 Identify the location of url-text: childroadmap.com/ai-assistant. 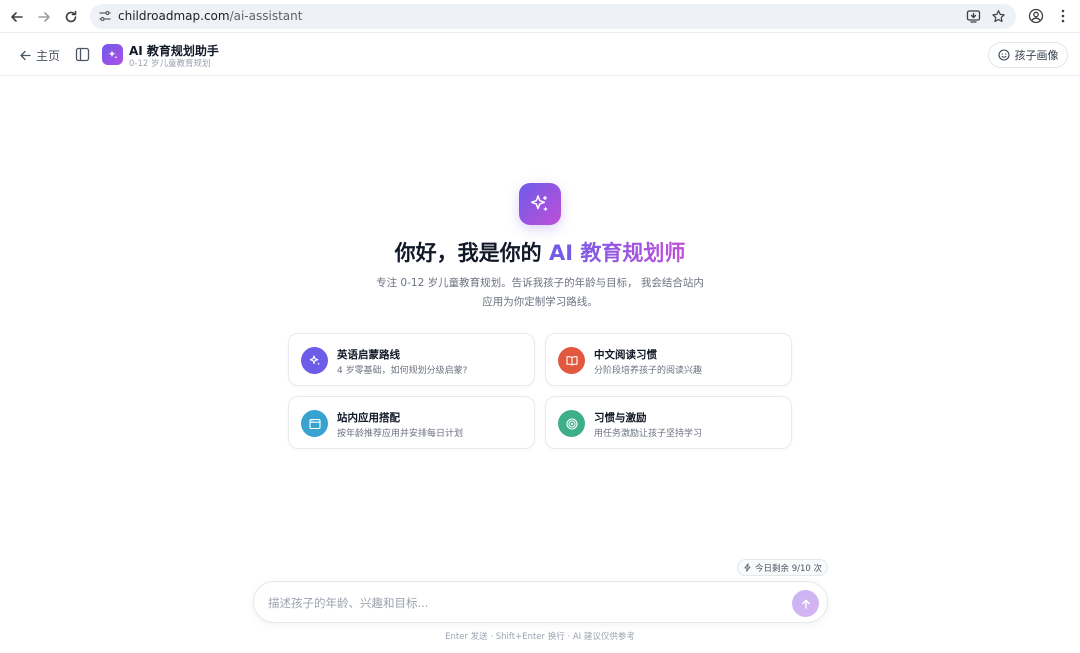
(210, 16).